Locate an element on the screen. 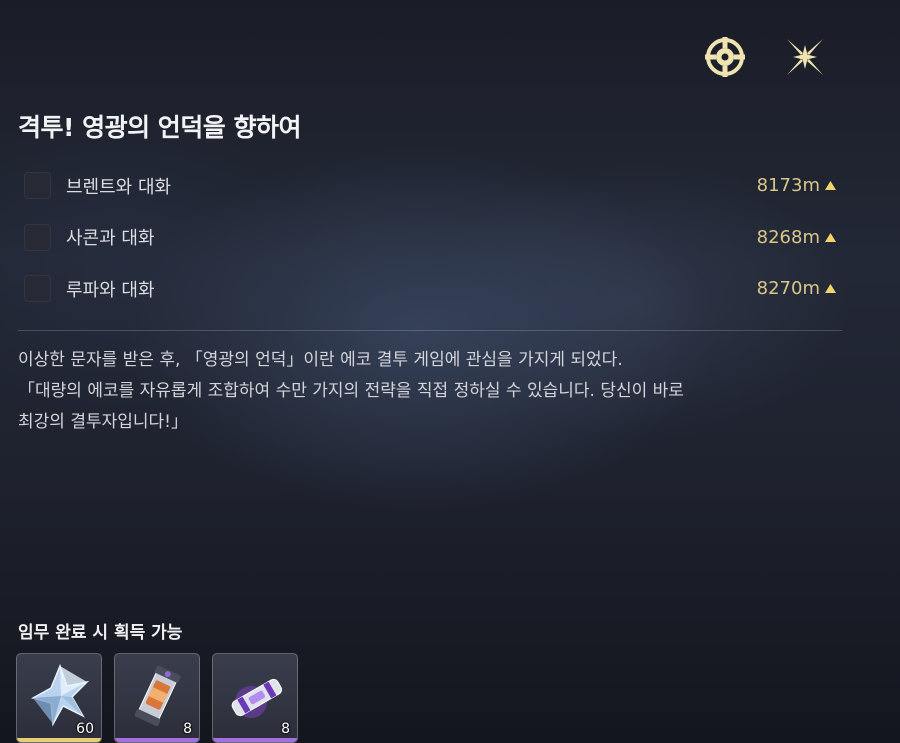  objective-distance: 8270m is located at coordinates (796, 288).